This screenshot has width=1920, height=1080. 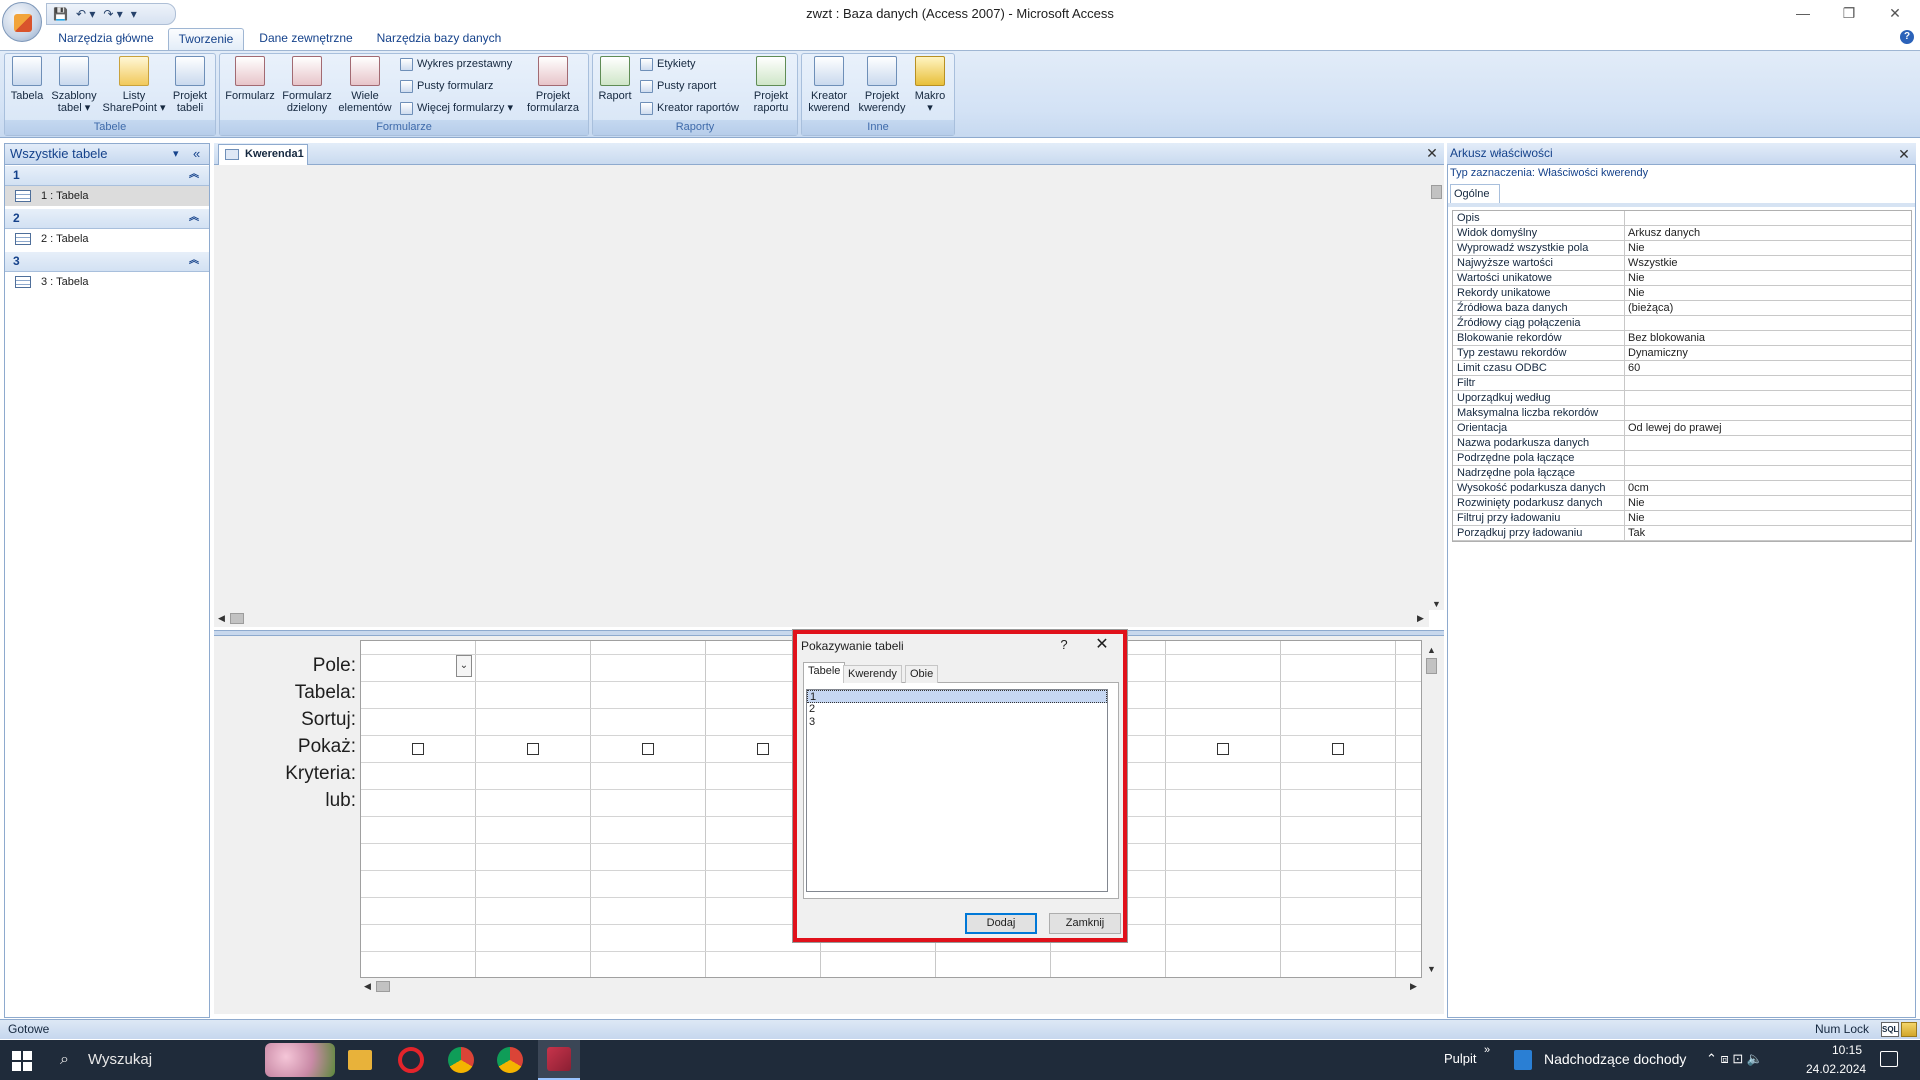 I want to click on tab-home: Narzędzia główne, so click(x=106, y=39).